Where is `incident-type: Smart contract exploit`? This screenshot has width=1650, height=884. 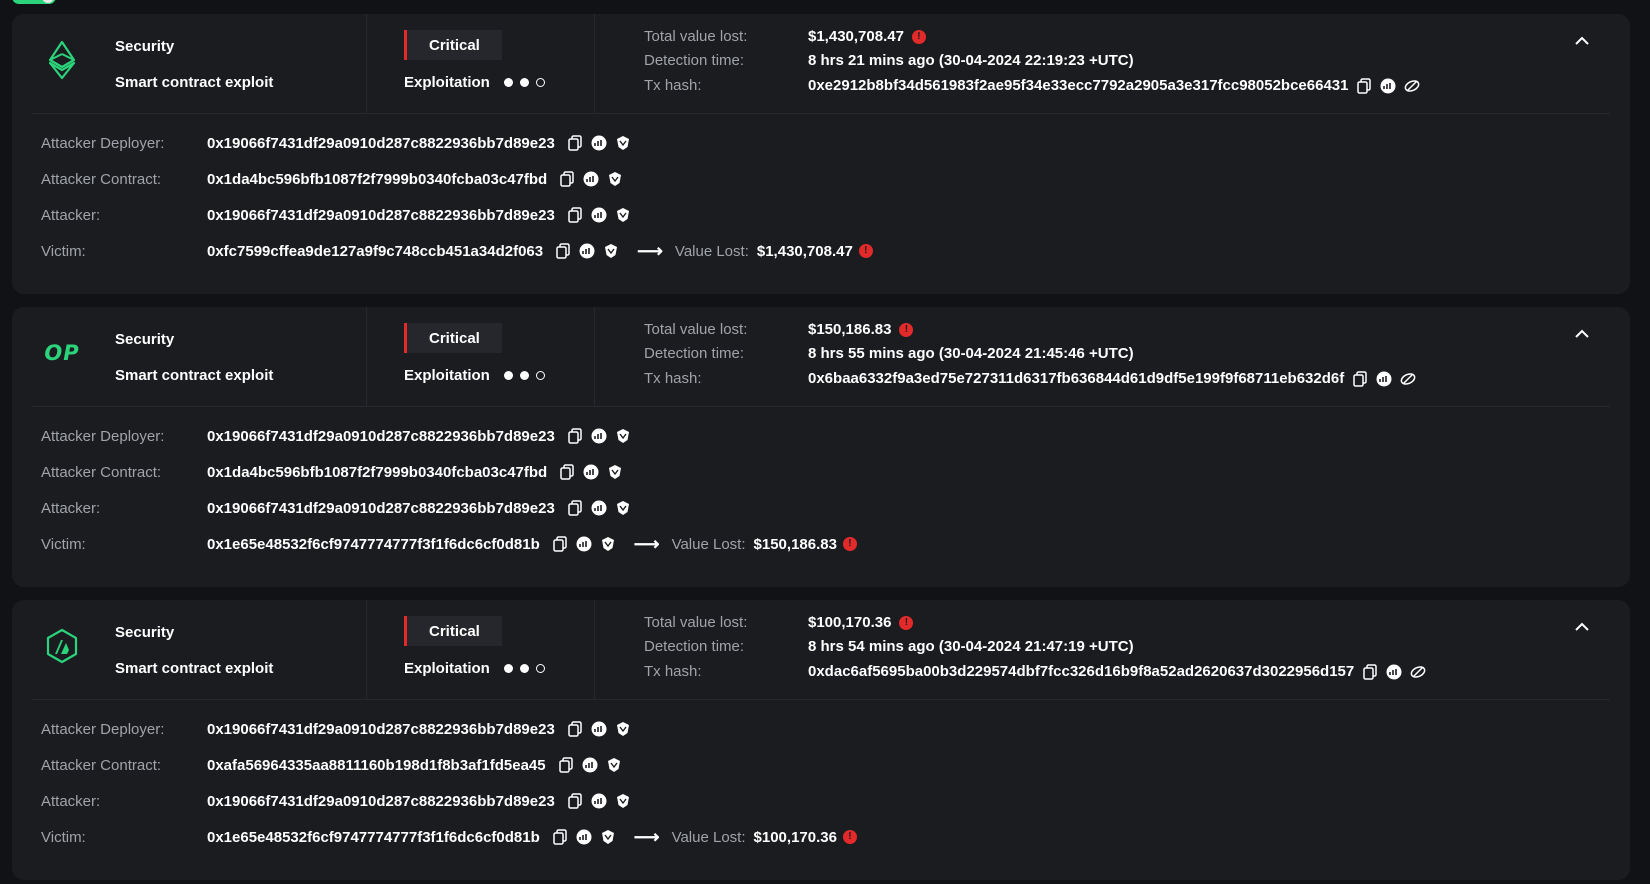
incident-type: Smart contract exploit is located at coordinates (194, 375).